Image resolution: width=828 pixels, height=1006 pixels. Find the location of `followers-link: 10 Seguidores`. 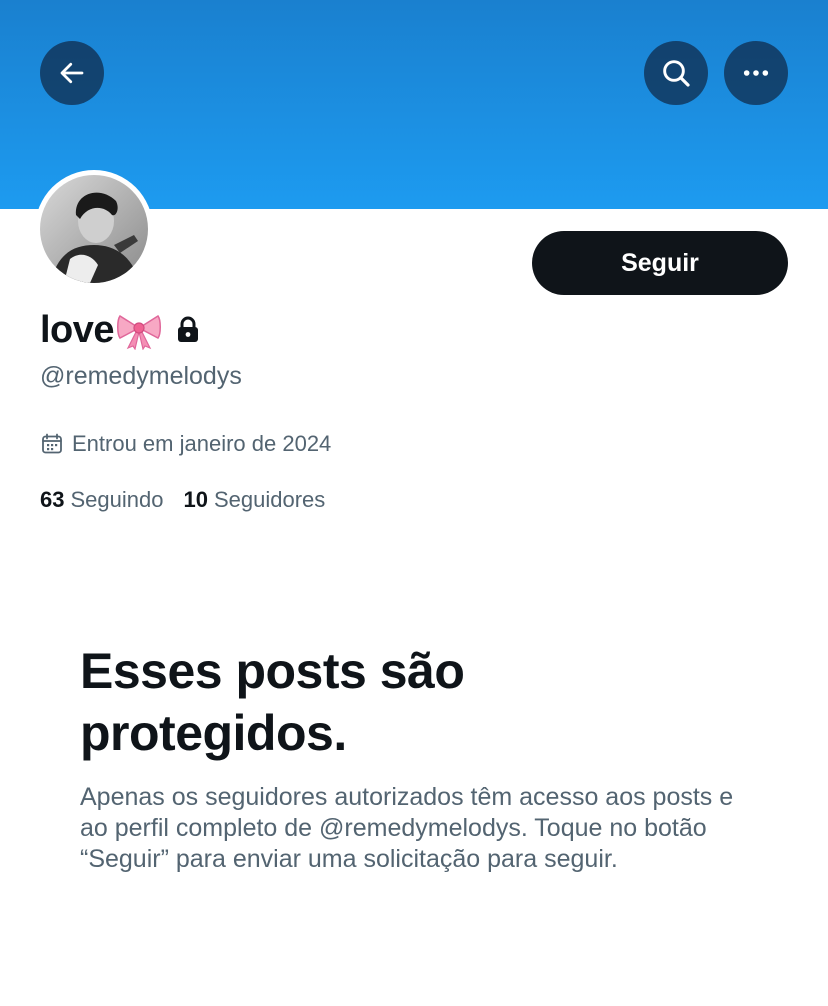

followers-link: 10 Seguidores is located at coordinates (254, 500).